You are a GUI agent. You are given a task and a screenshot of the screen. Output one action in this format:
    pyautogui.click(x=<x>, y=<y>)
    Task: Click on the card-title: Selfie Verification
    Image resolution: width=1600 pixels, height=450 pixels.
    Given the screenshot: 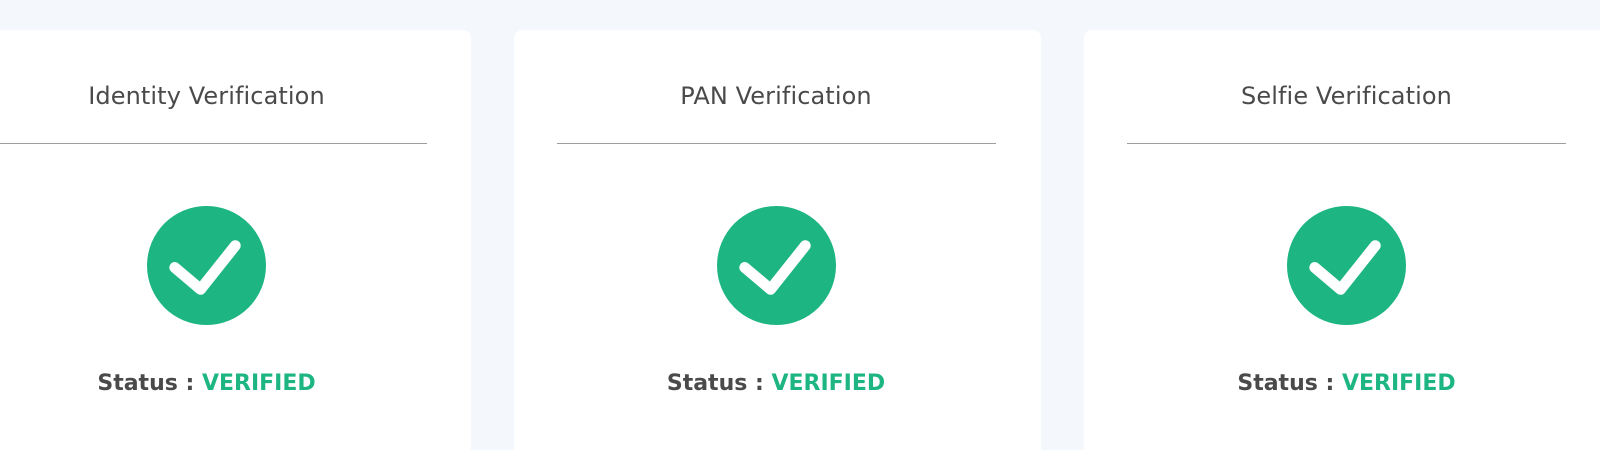 What is the action you would take?
    pyautogui.click(x=1346, y=96)
    